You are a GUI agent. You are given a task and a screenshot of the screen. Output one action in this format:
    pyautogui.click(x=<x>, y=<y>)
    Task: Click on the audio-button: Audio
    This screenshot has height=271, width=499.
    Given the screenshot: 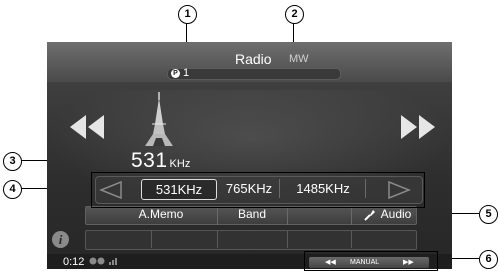 What is the action you would take?
    pyautogui.click(x=396, y=214)
    